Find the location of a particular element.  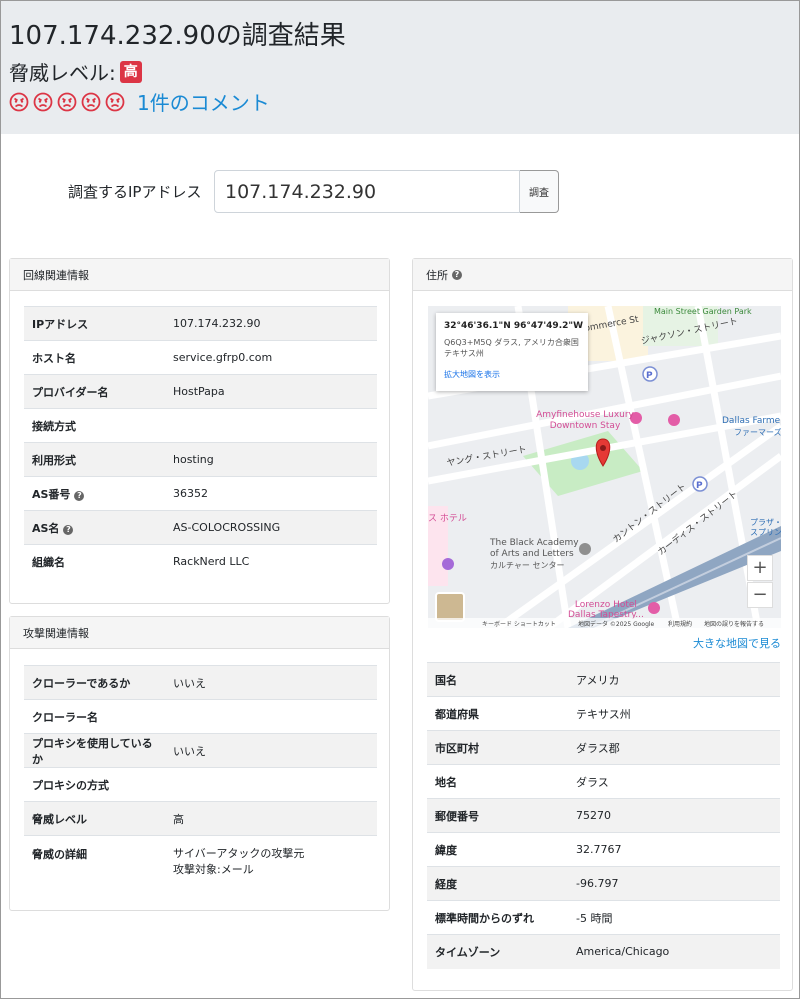

threat-level: 脅威レベル: 高 is located at coordinates (75, 71).